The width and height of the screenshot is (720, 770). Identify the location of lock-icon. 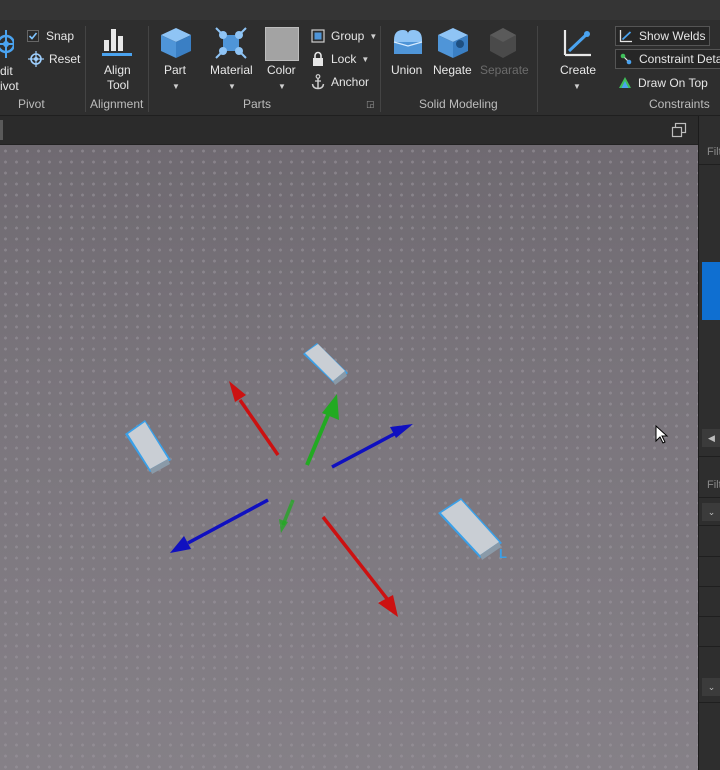
(318, 59).